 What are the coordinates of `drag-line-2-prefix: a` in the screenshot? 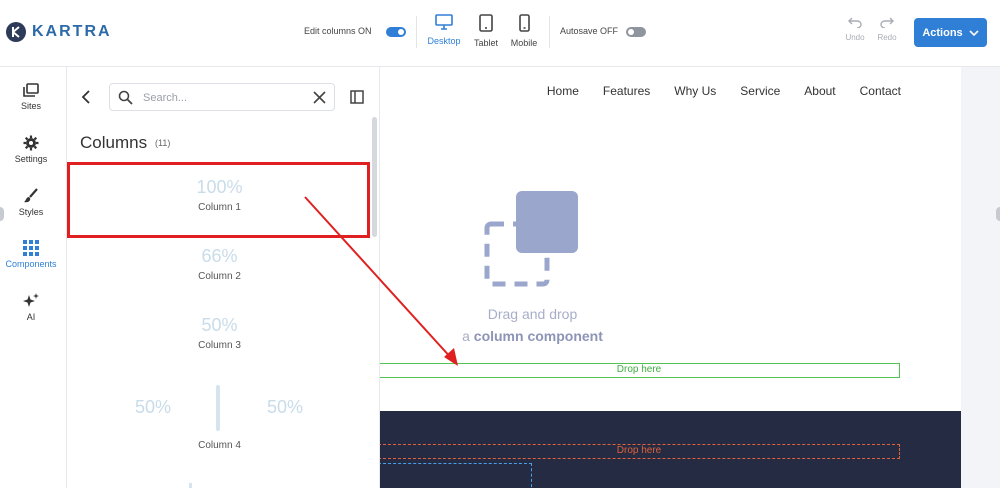 It's located at (468, 336).